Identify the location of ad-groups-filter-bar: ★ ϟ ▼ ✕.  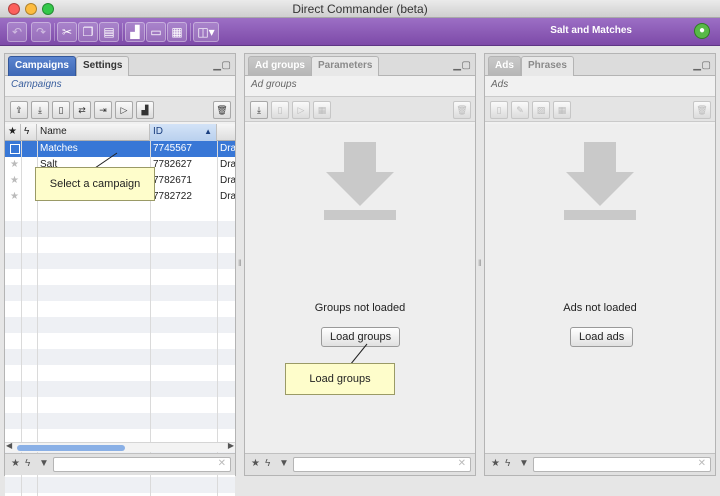
(360, 464).